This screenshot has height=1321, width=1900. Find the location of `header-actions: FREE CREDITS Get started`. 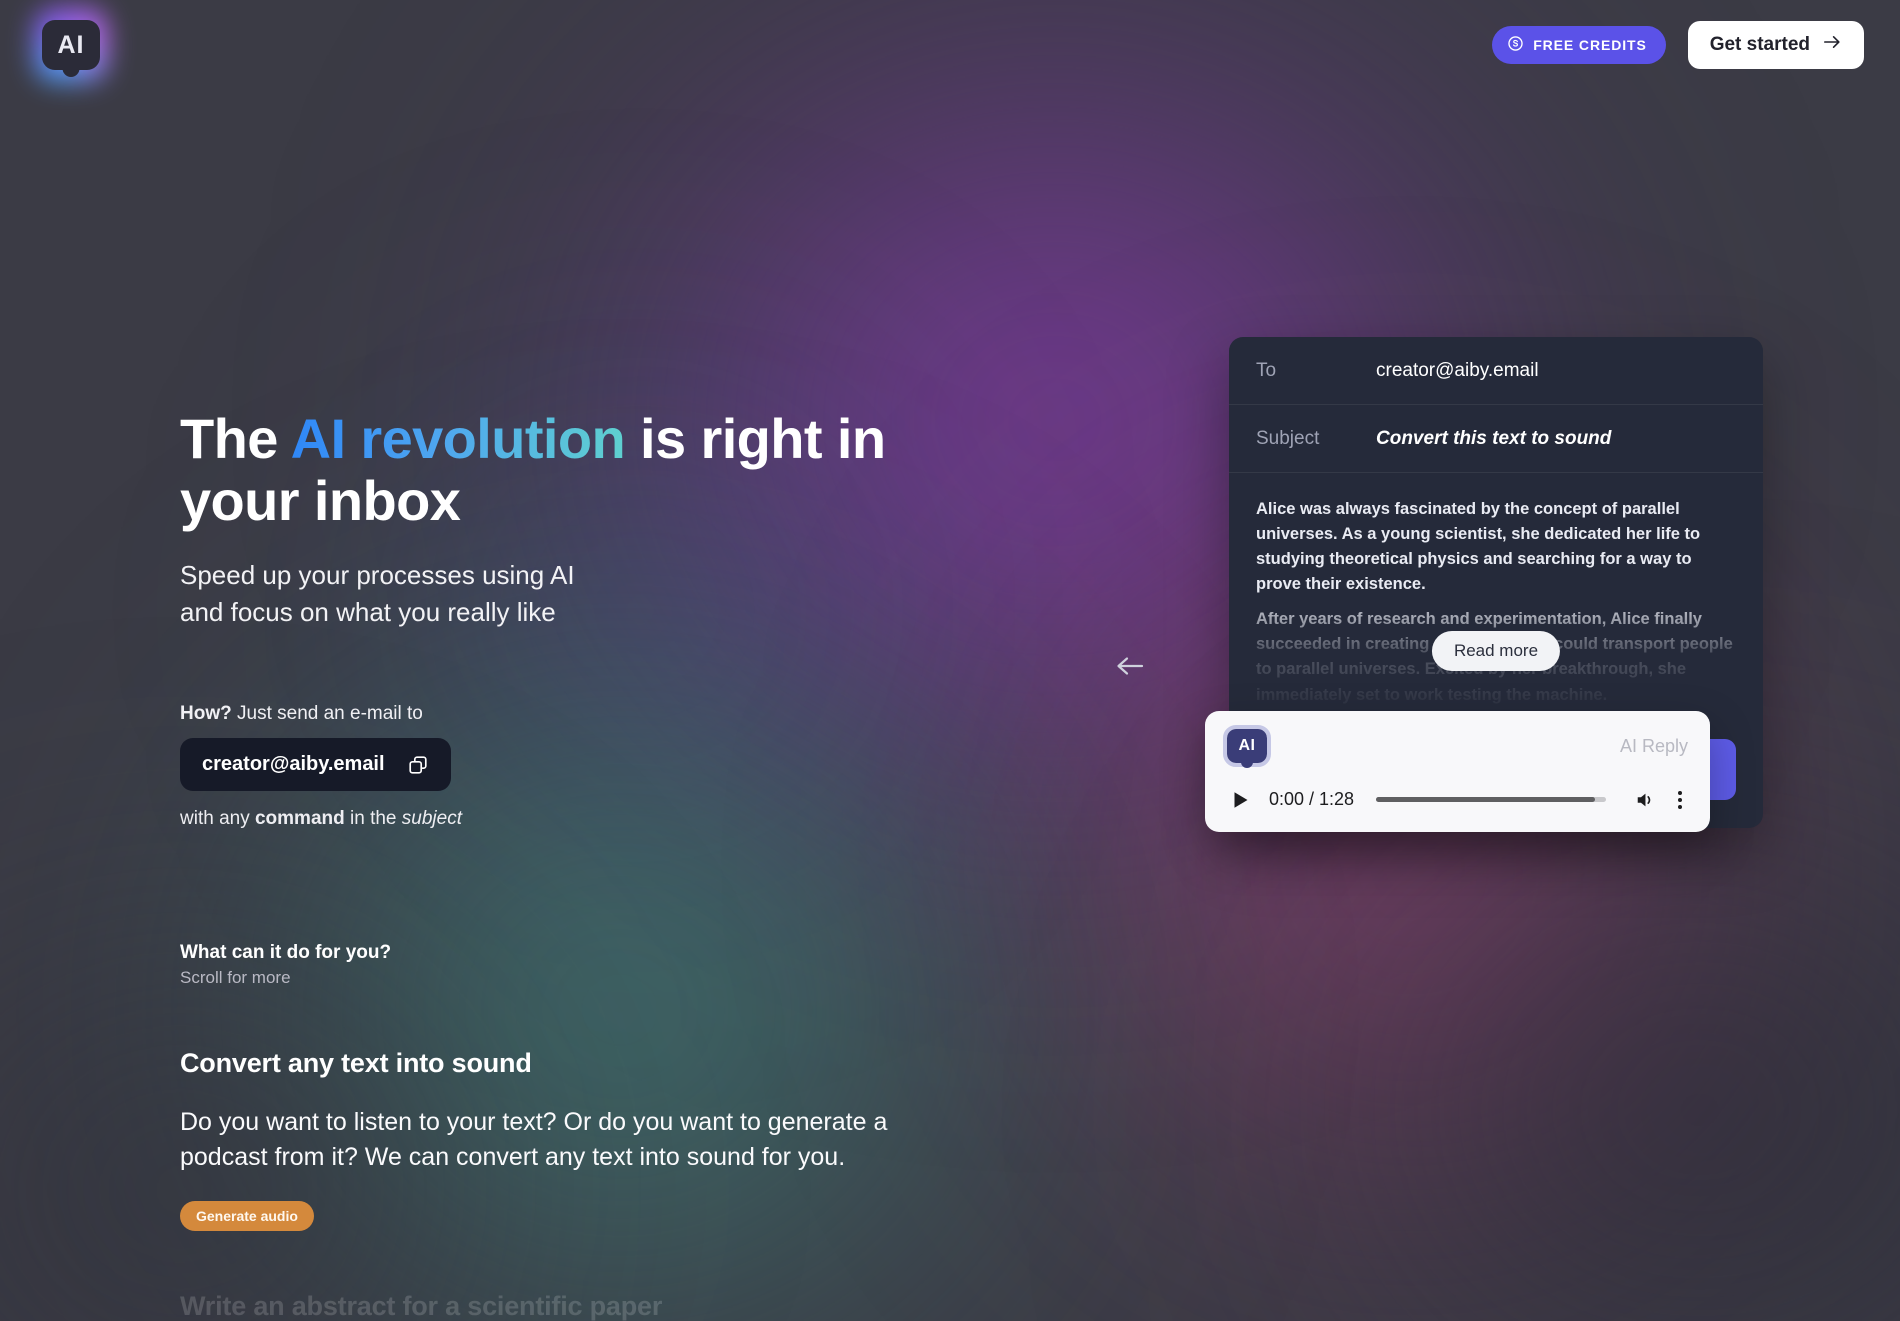

header-actions: FREE CREDITS Get started is located at coordinates (1678, 45).